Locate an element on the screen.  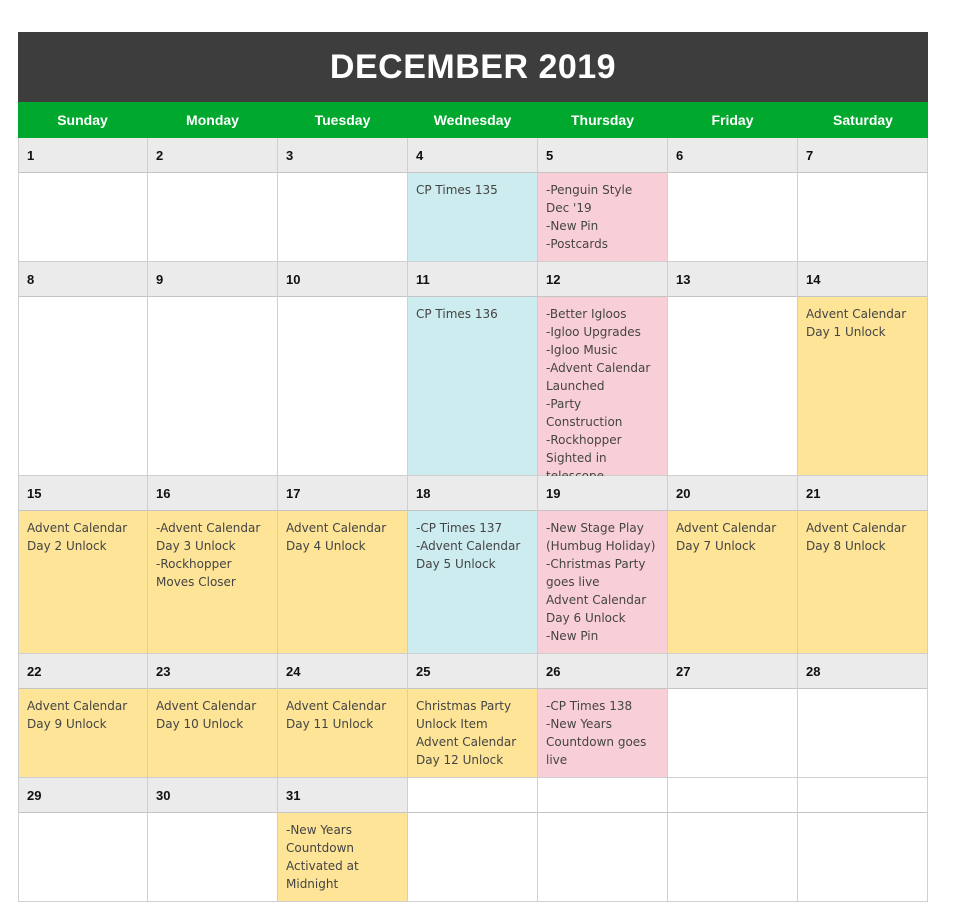
day-cell: 13 is located at coordinates (733, 369).